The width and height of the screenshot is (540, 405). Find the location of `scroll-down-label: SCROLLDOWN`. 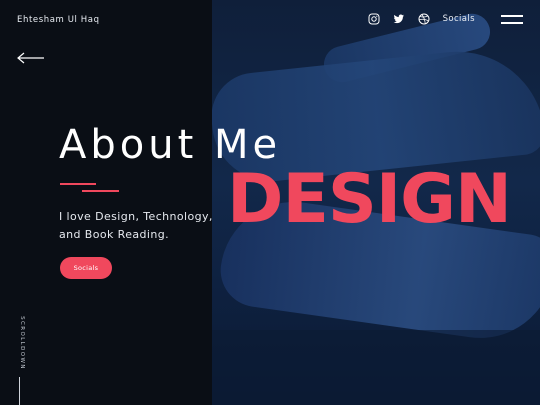

scroll-down-label: SCROLLDOWN is located at coordinates (22, 343).